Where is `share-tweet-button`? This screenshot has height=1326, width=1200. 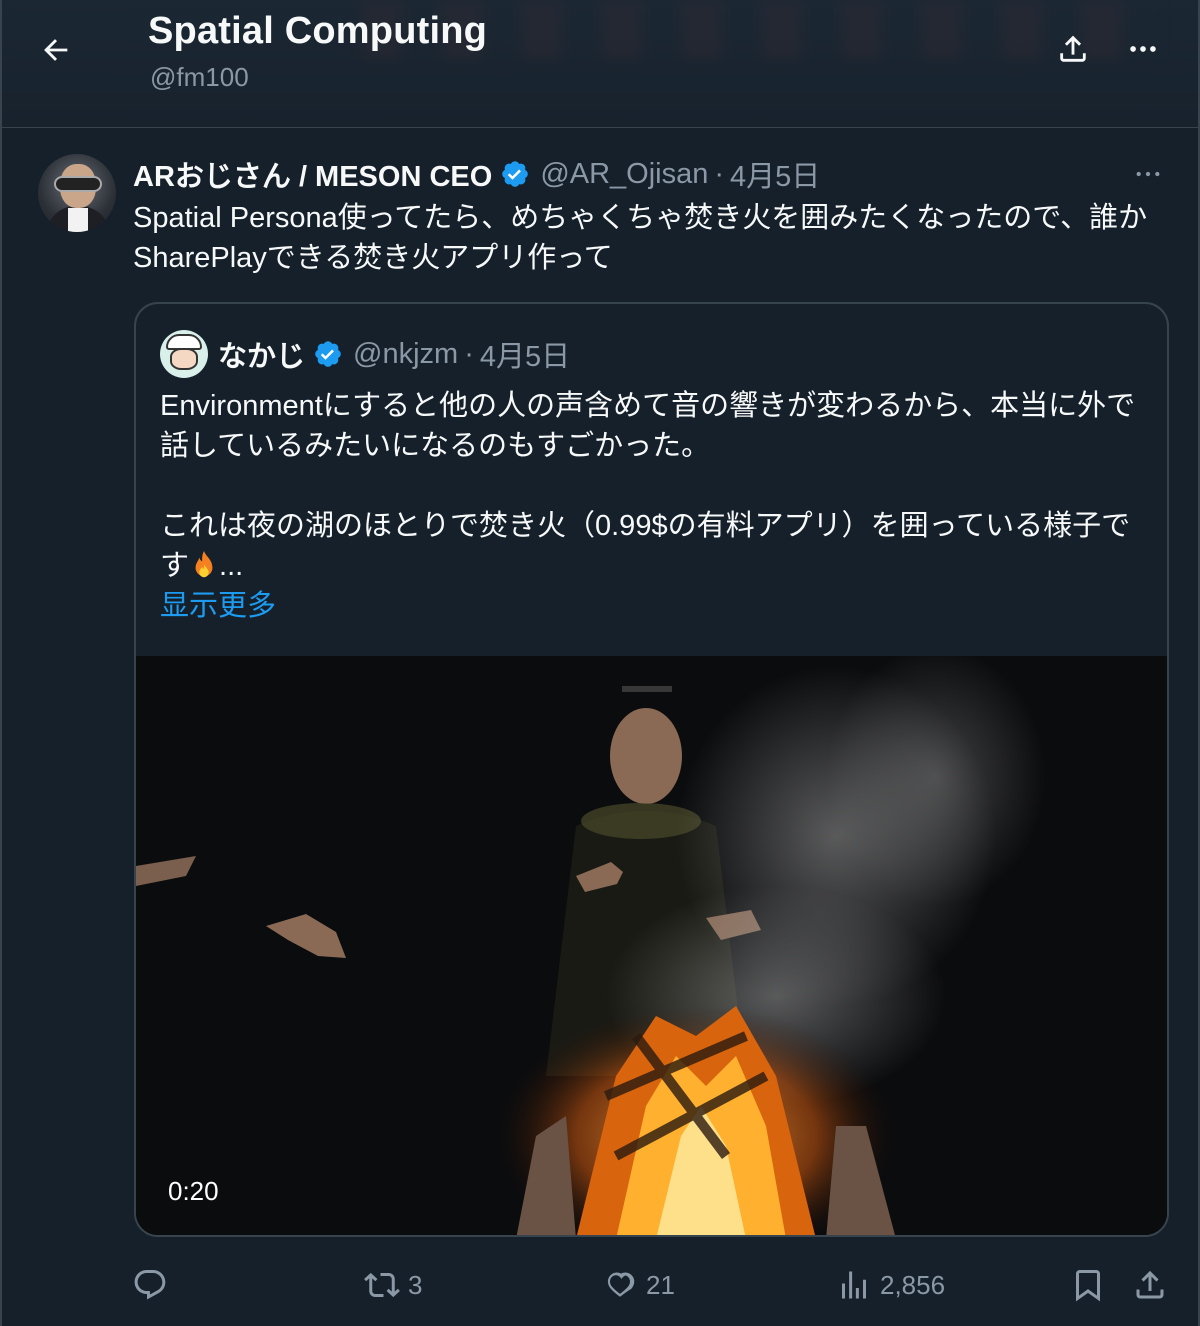 share-tweet-button is located at coordinates (1154, 1285).